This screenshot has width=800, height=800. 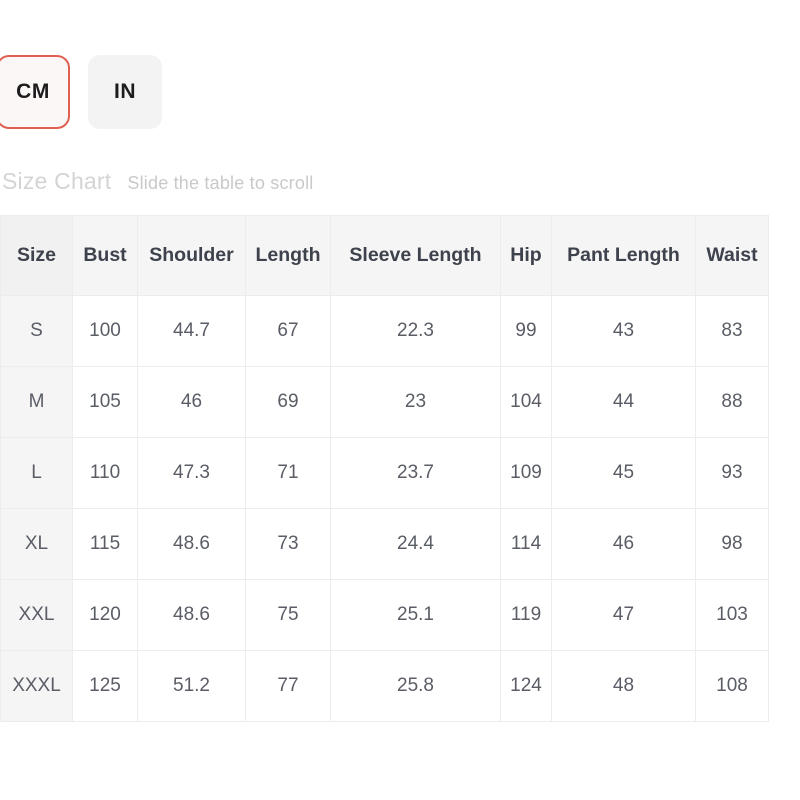 What do you see at coordinates (732, 255) in the screenshot?
I see `column-header-waist: Waist` at bounding box center [732, 255].